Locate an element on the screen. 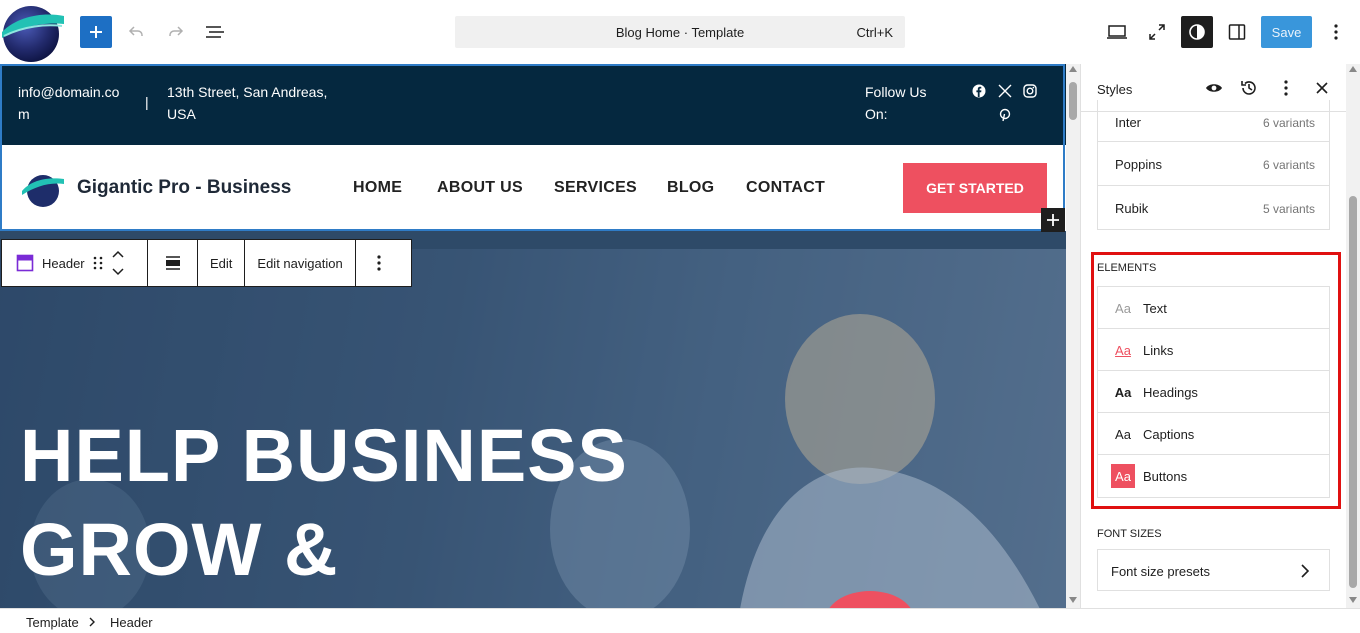  panel-scrollbar is located at coordinates (1353, 336).